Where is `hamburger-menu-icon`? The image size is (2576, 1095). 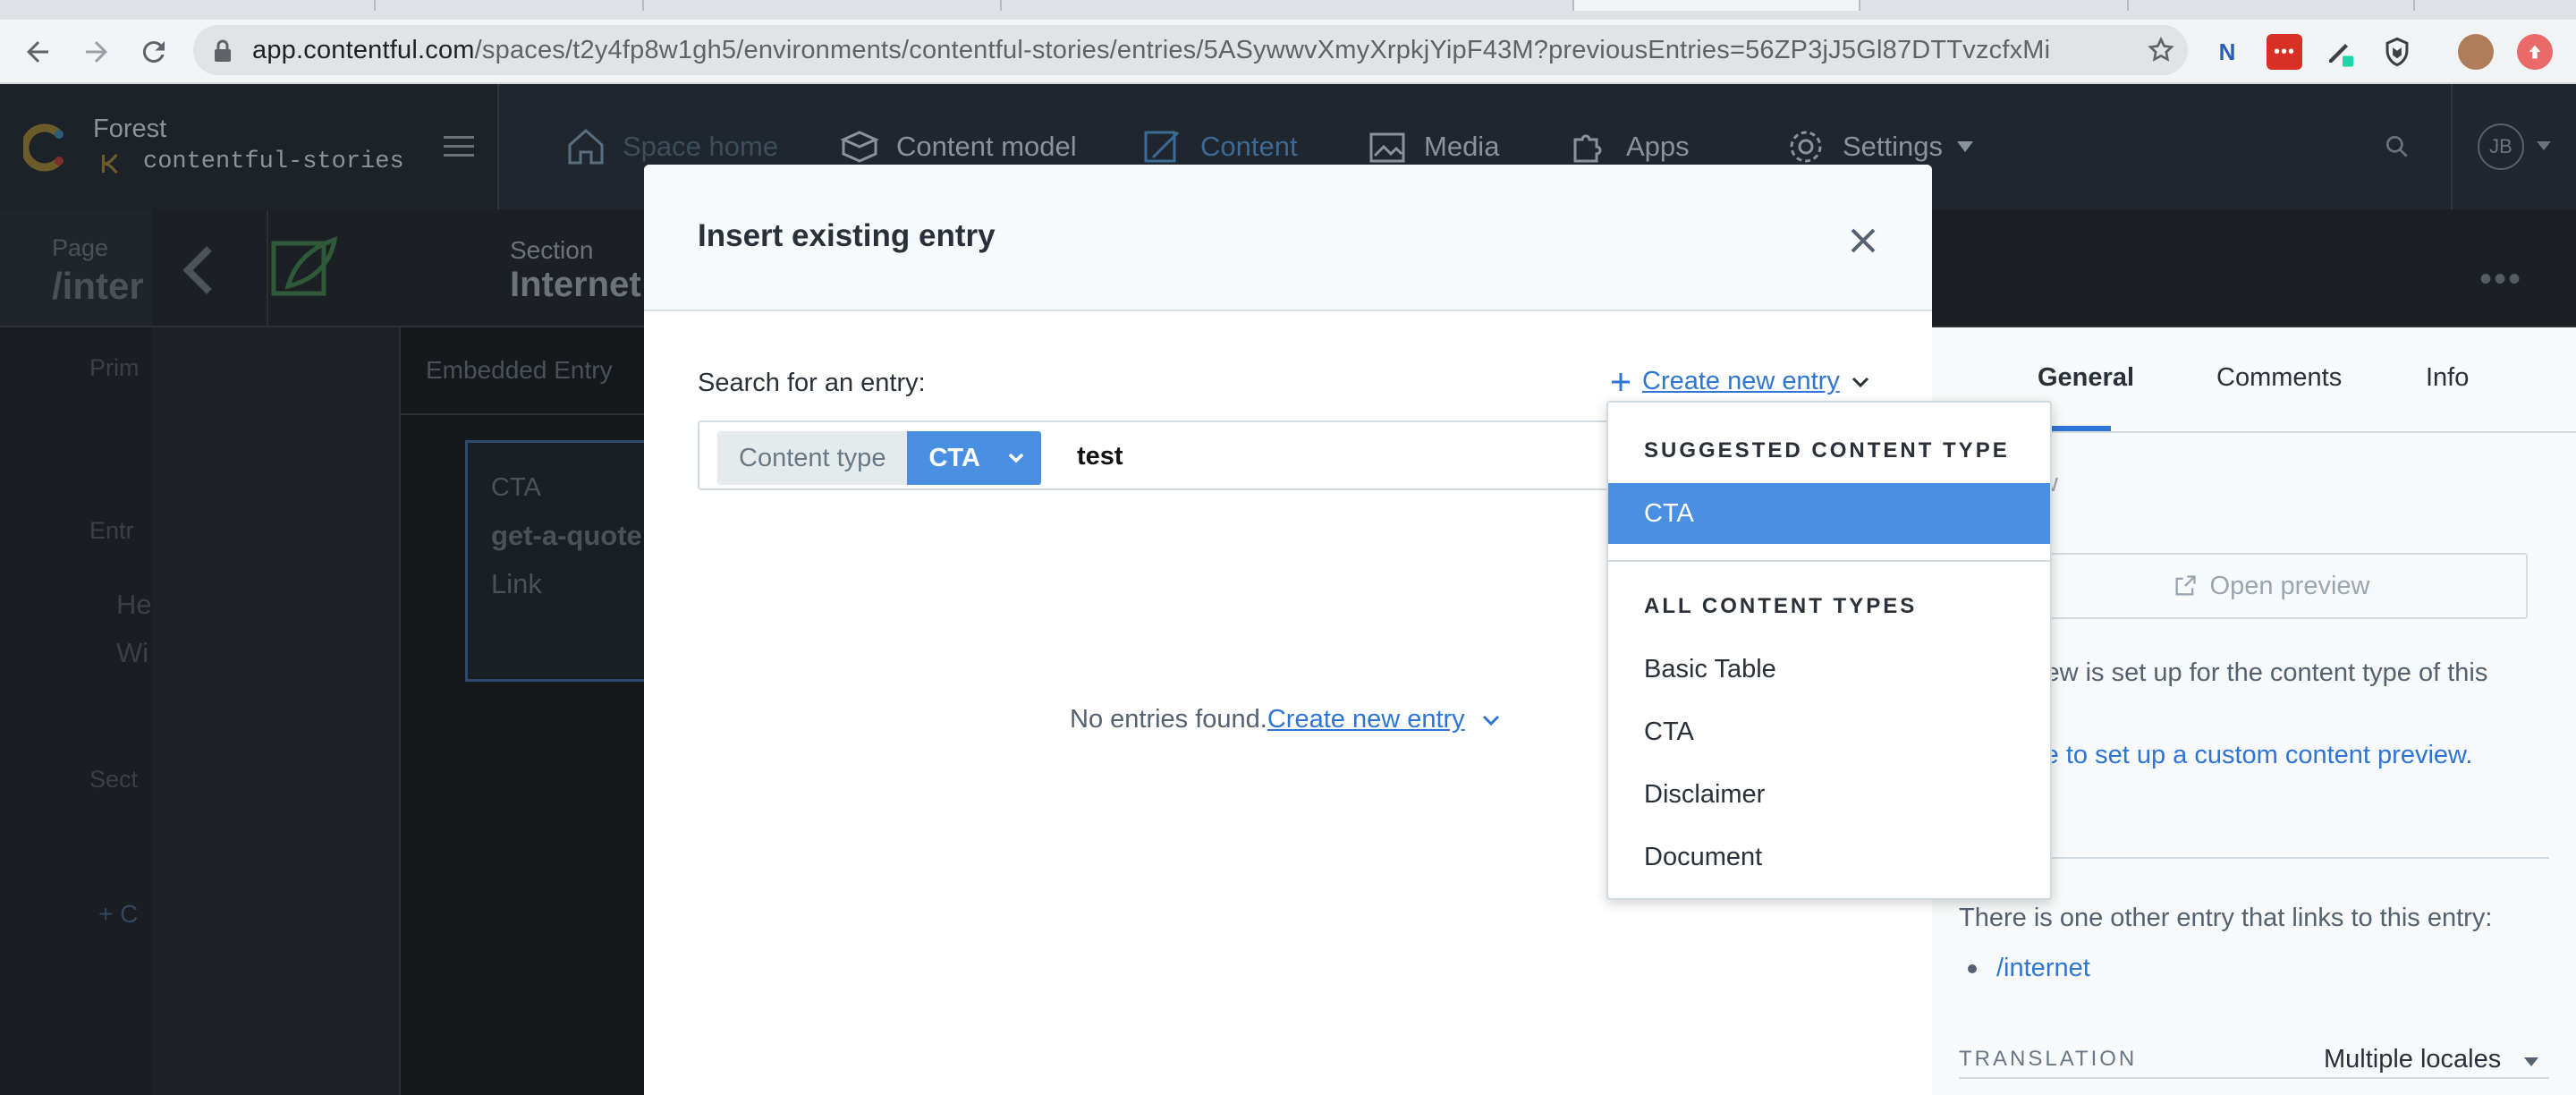
hamburger-menu-icon is located at coordinates (459, 147).